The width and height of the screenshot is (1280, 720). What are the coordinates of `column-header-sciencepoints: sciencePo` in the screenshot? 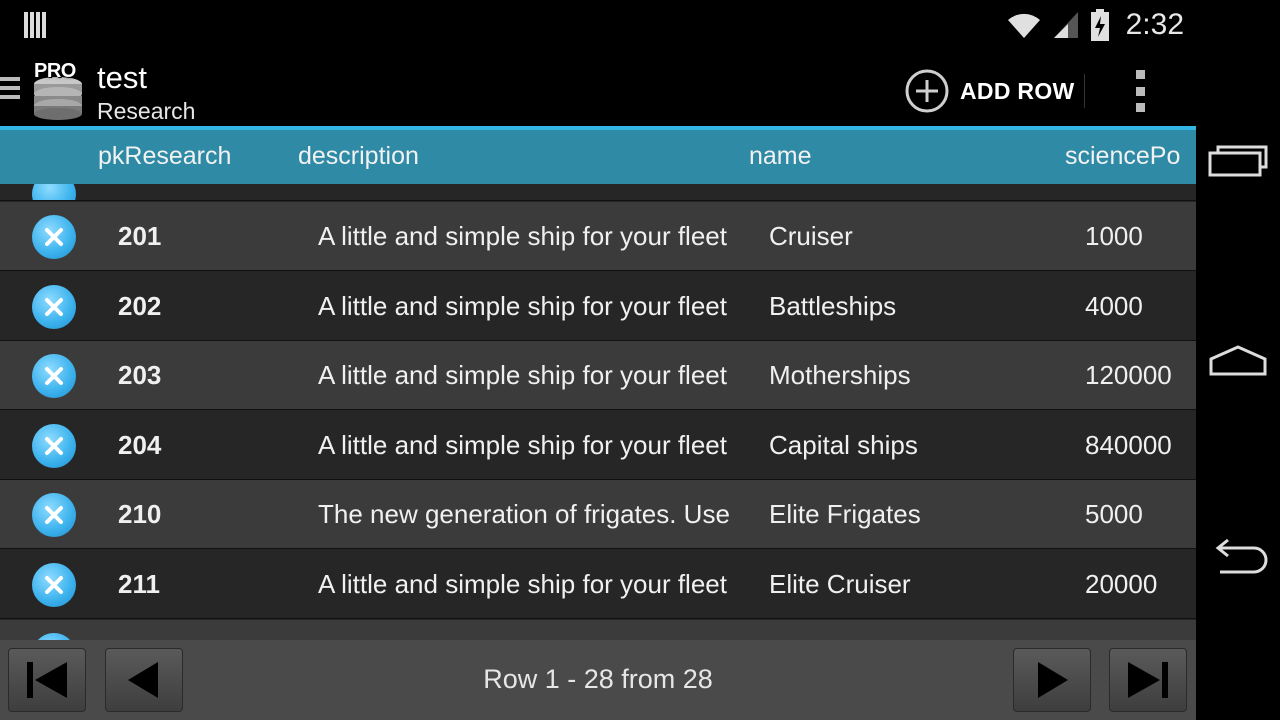 It's located at (1122, 156).